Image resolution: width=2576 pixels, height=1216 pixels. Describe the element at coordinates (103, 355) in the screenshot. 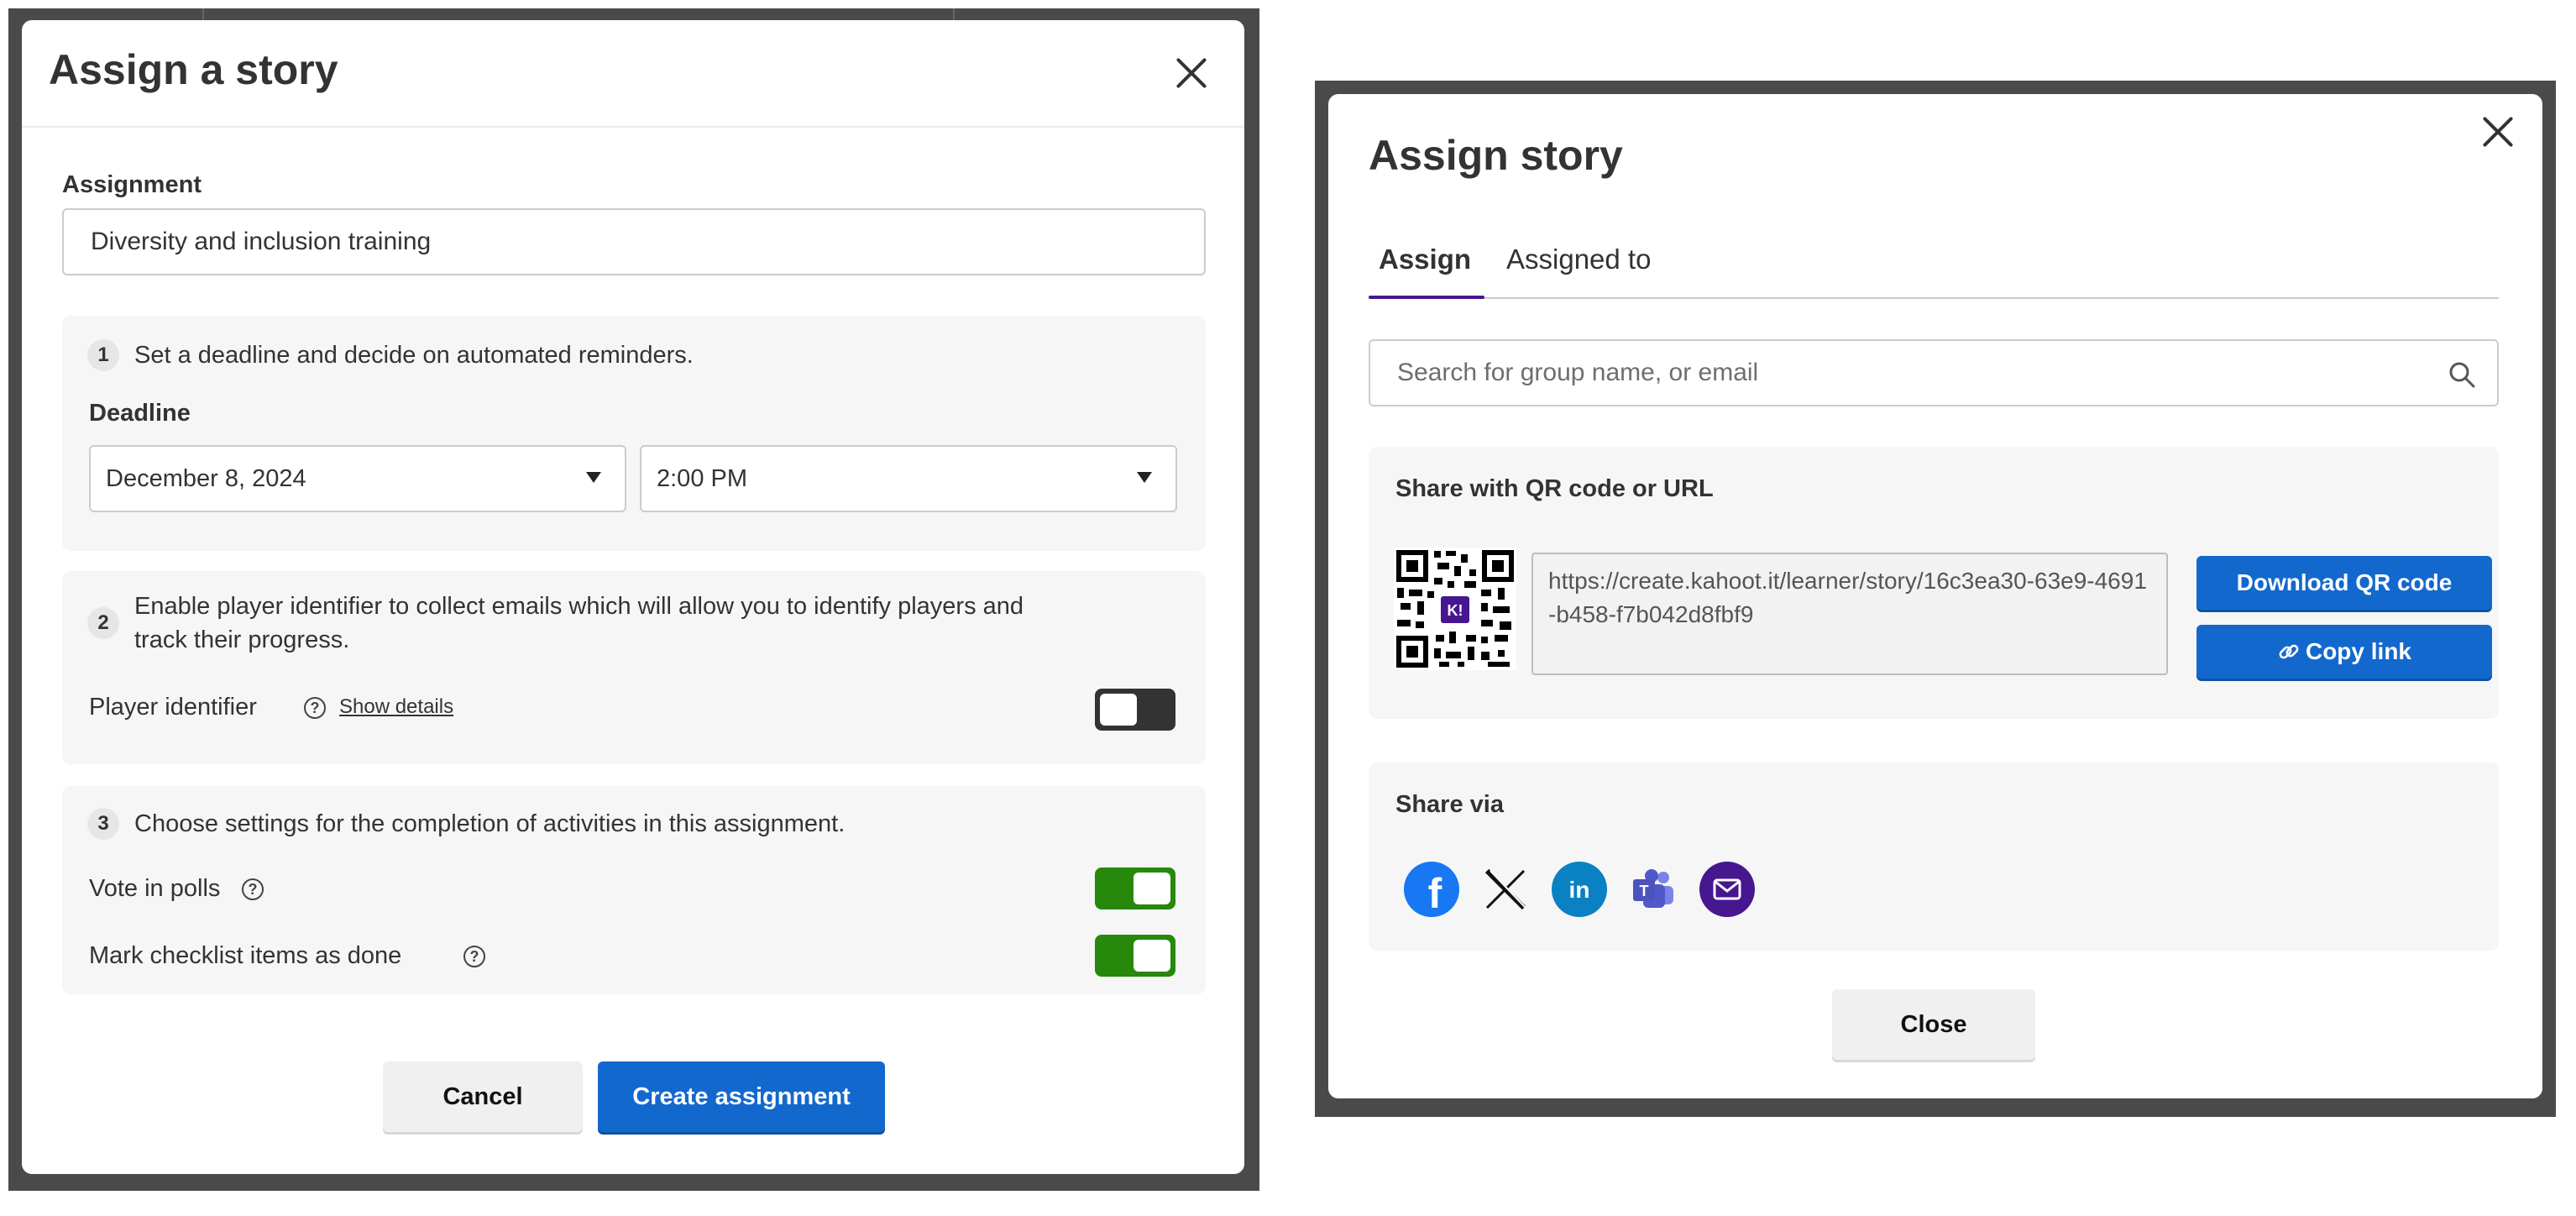

I see `step-number: 1` at that location.